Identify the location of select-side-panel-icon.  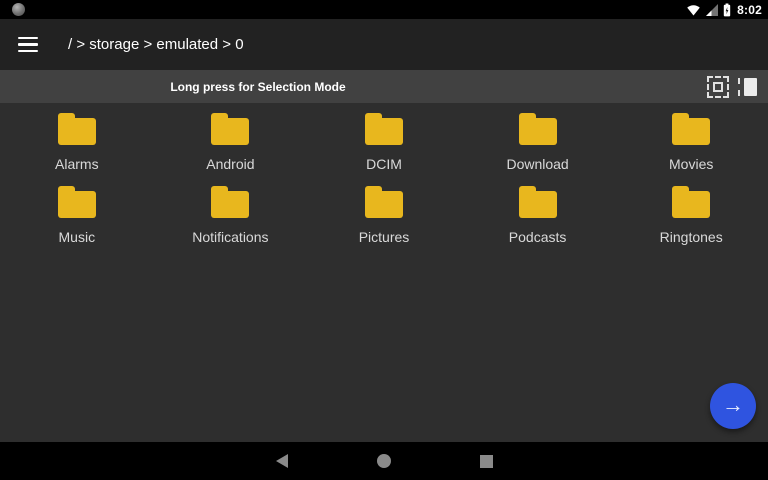
(748, 87).